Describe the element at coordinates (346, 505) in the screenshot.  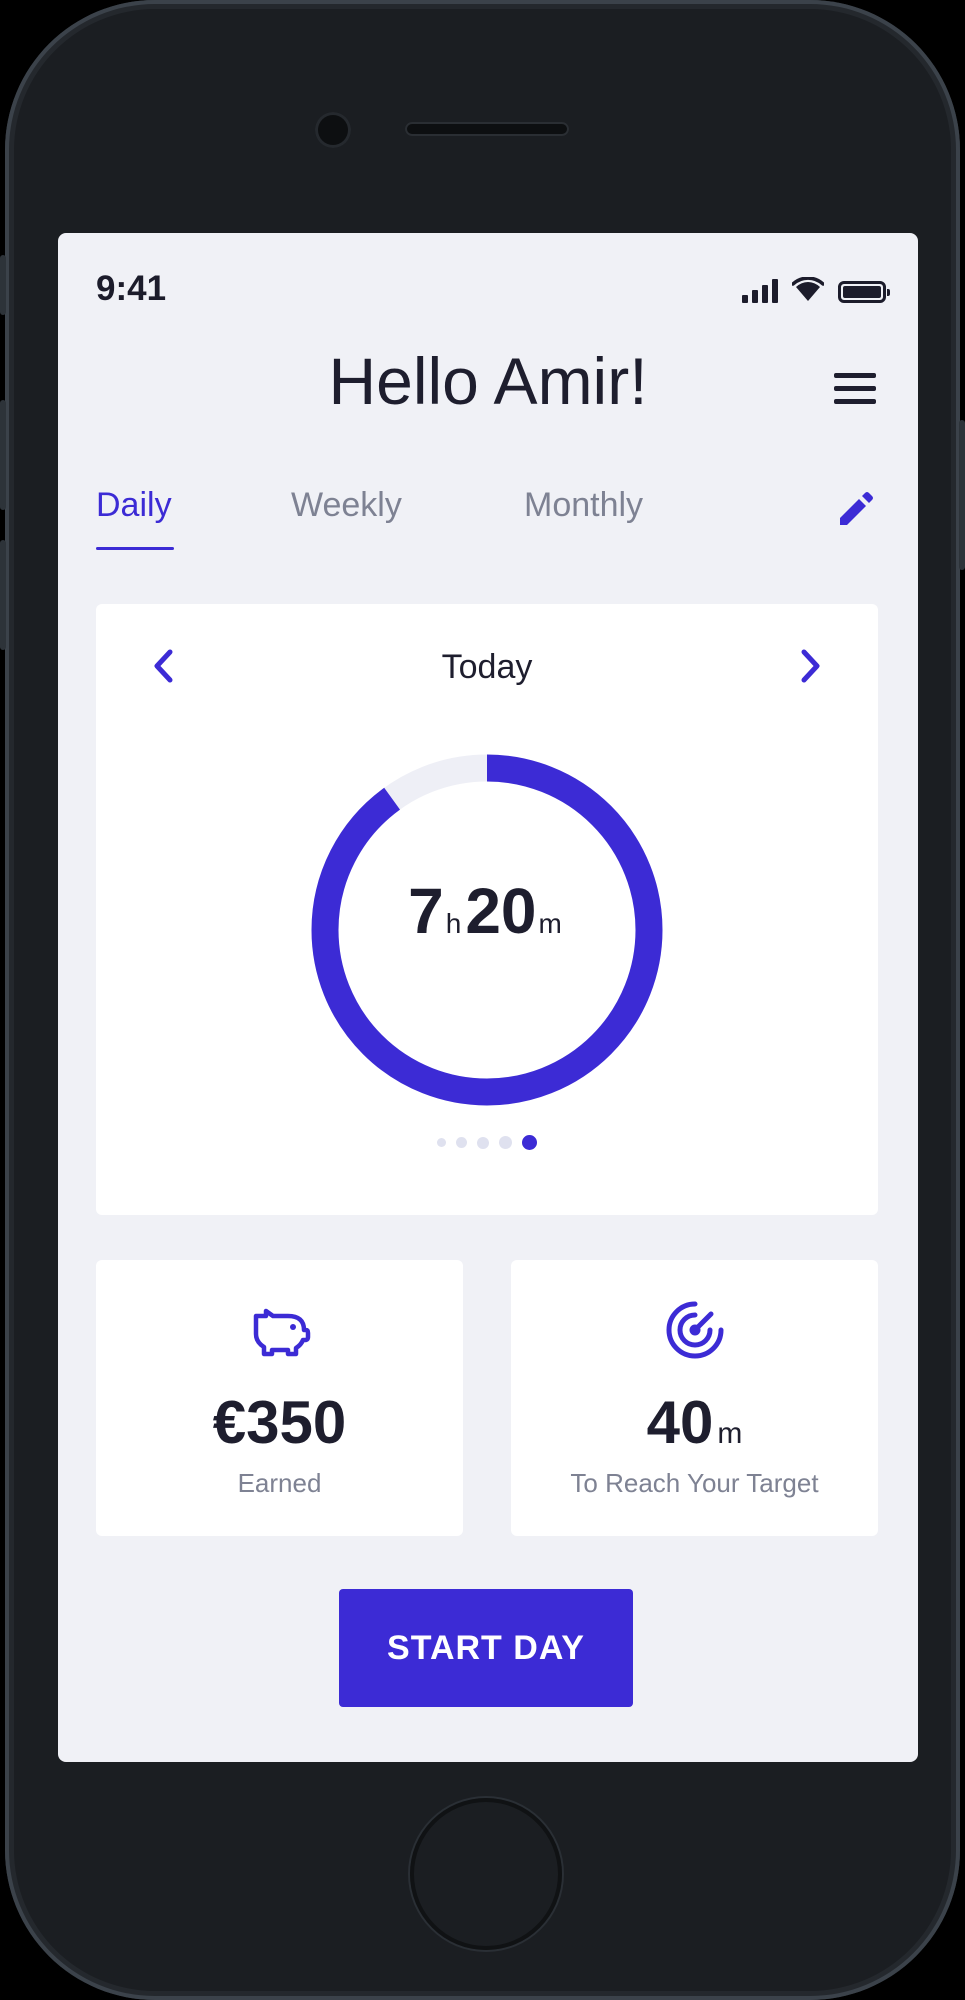
I see `tab-weekly: Weekly` at that location.